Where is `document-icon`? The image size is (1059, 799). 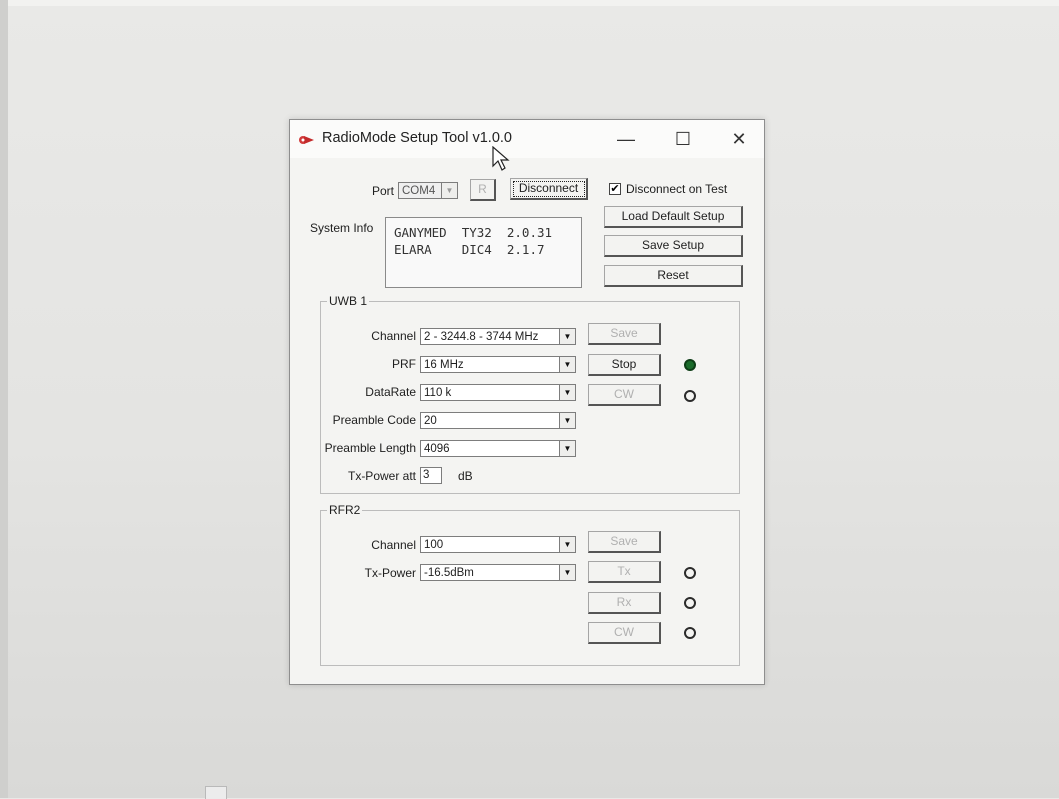 document-icon is located at coordinates (216, 792).